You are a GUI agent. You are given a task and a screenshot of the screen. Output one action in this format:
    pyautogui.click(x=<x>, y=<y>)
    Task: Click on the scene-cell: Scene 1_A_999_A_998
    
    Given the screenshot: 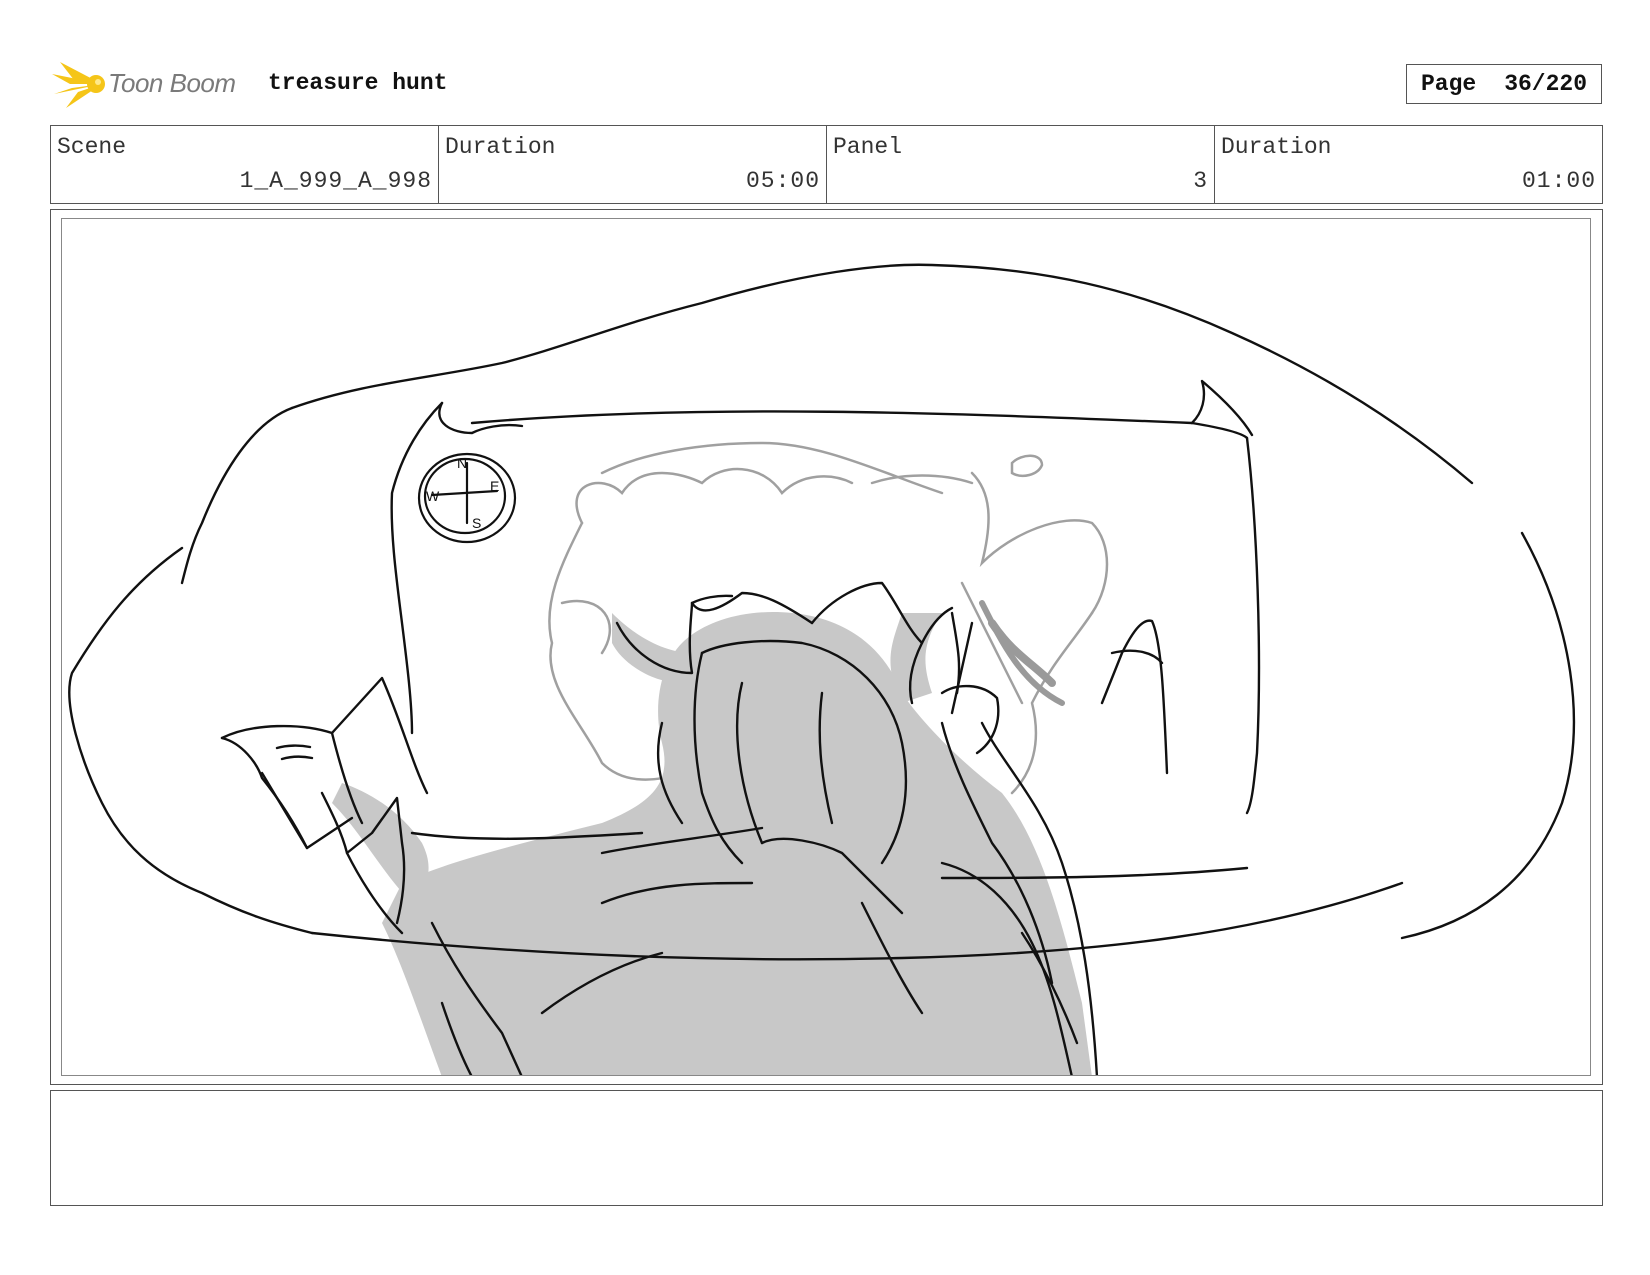 What is the action you would take?
    pyautogui.click(x=244, y=164)
    